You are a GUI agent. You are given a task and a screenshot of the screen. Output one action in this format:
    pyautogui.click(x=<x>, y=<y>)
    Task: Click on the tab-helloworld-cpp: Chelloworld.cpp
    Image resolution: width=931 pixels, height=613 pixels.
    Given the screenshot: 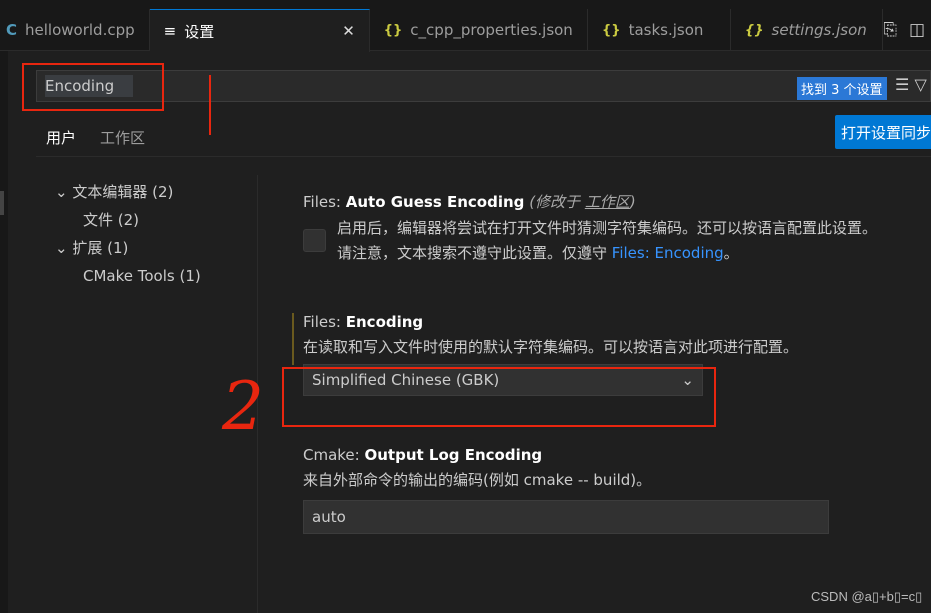 What is the action you would take?
    pyautogui.click(x=75, y=30)
    